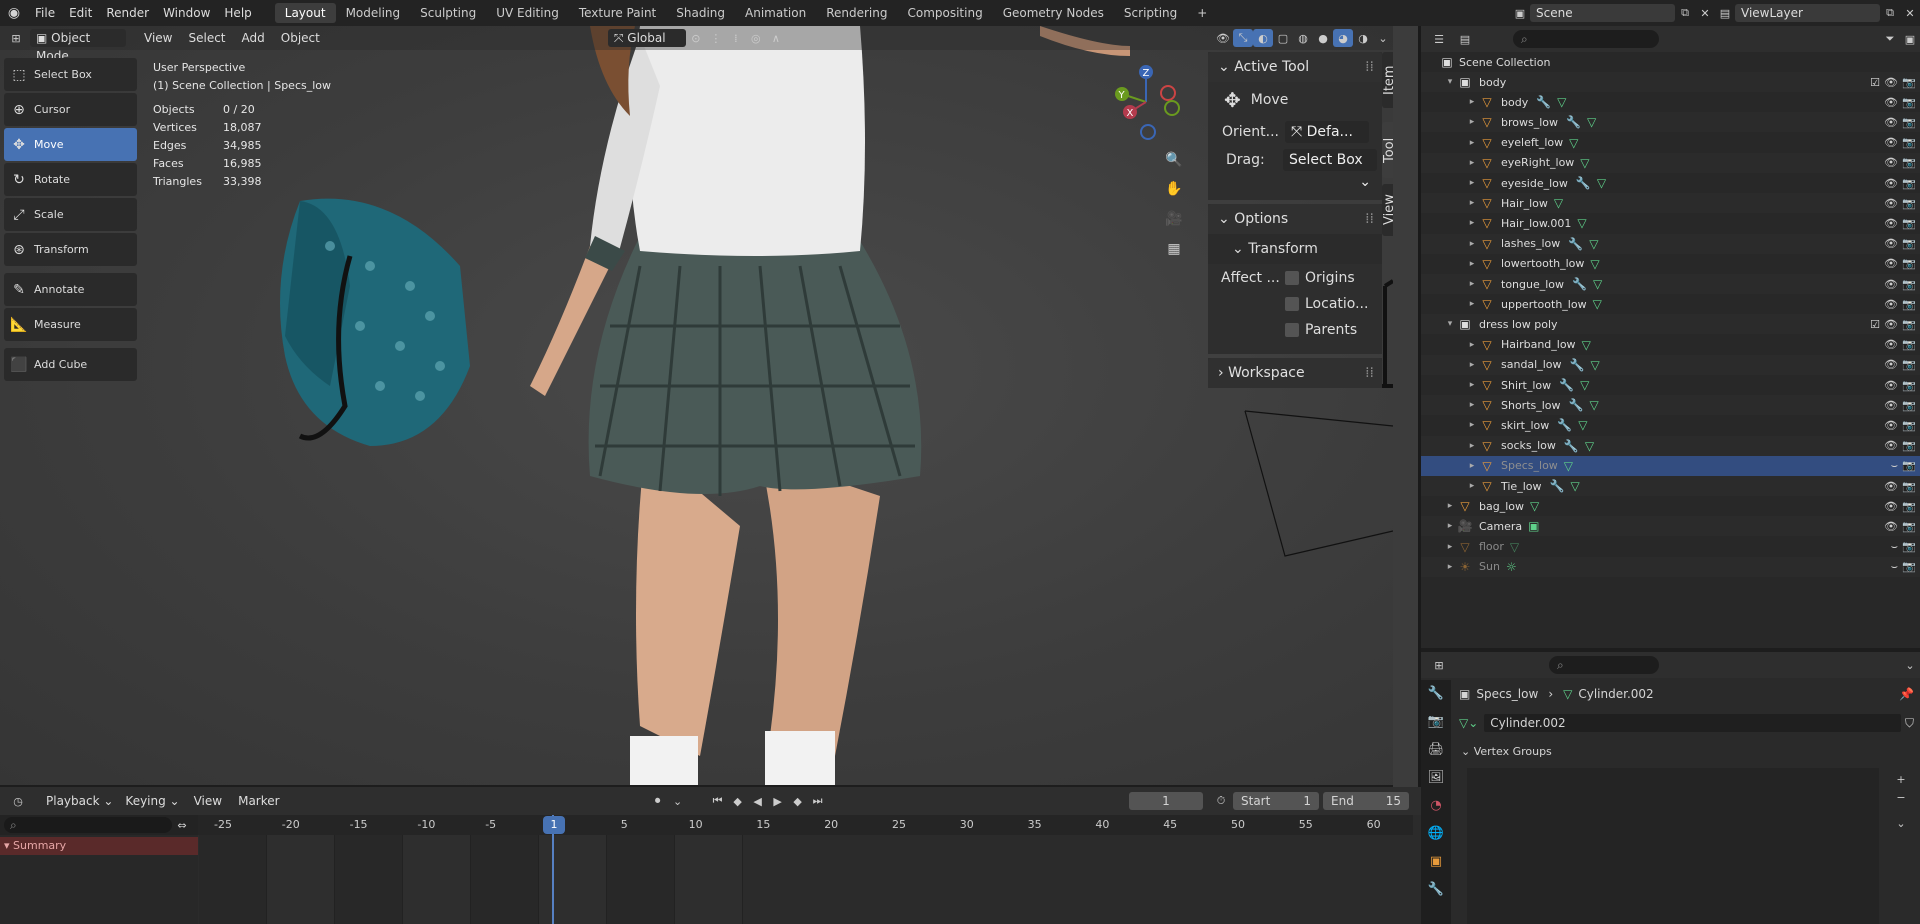 The height and width of the screenshot is (924, 1920). Describe the element at coordinates (1202, 13) in the screenshot. I see `add-workspace-button: +` at that location.